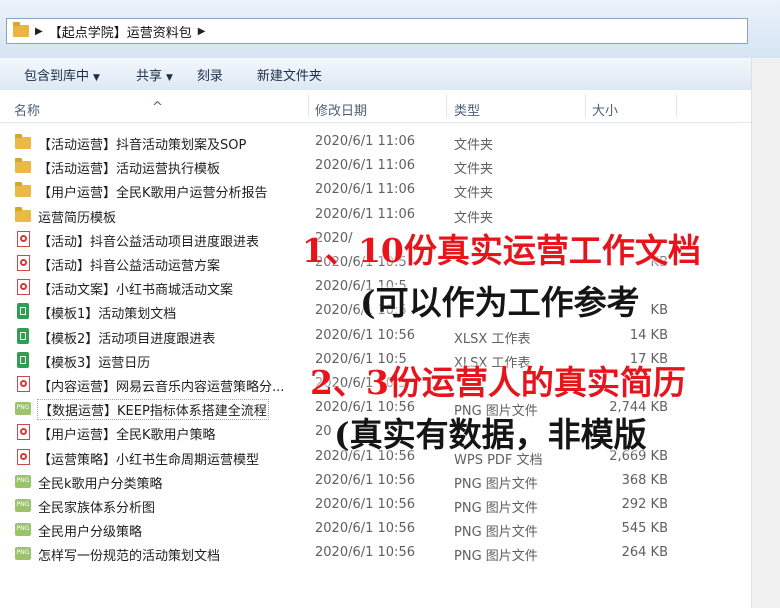 Image resolution: width=780 pixels, height=608 pixels. What do you see at coordinates (210, 74) in the screenshot?
I see `burn-button: 刻录` at bounding box center [210, 74].